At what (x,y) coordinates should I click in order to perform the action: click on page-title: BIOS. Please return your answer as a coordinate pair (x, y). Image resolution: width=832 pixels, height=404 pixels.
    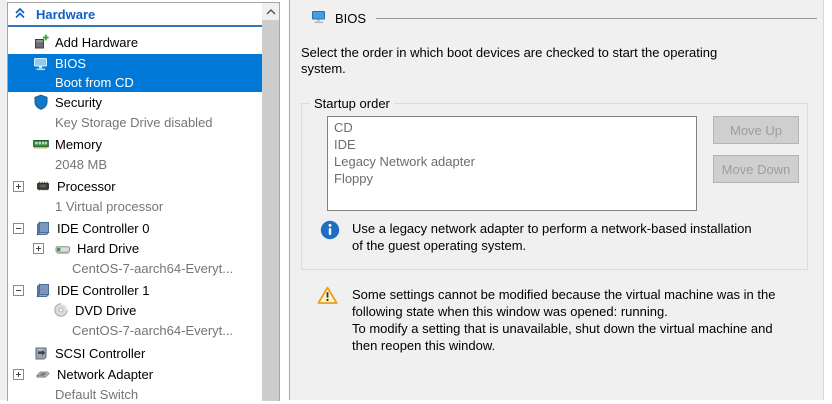
    Looking at the image, I should click on (351, 18).